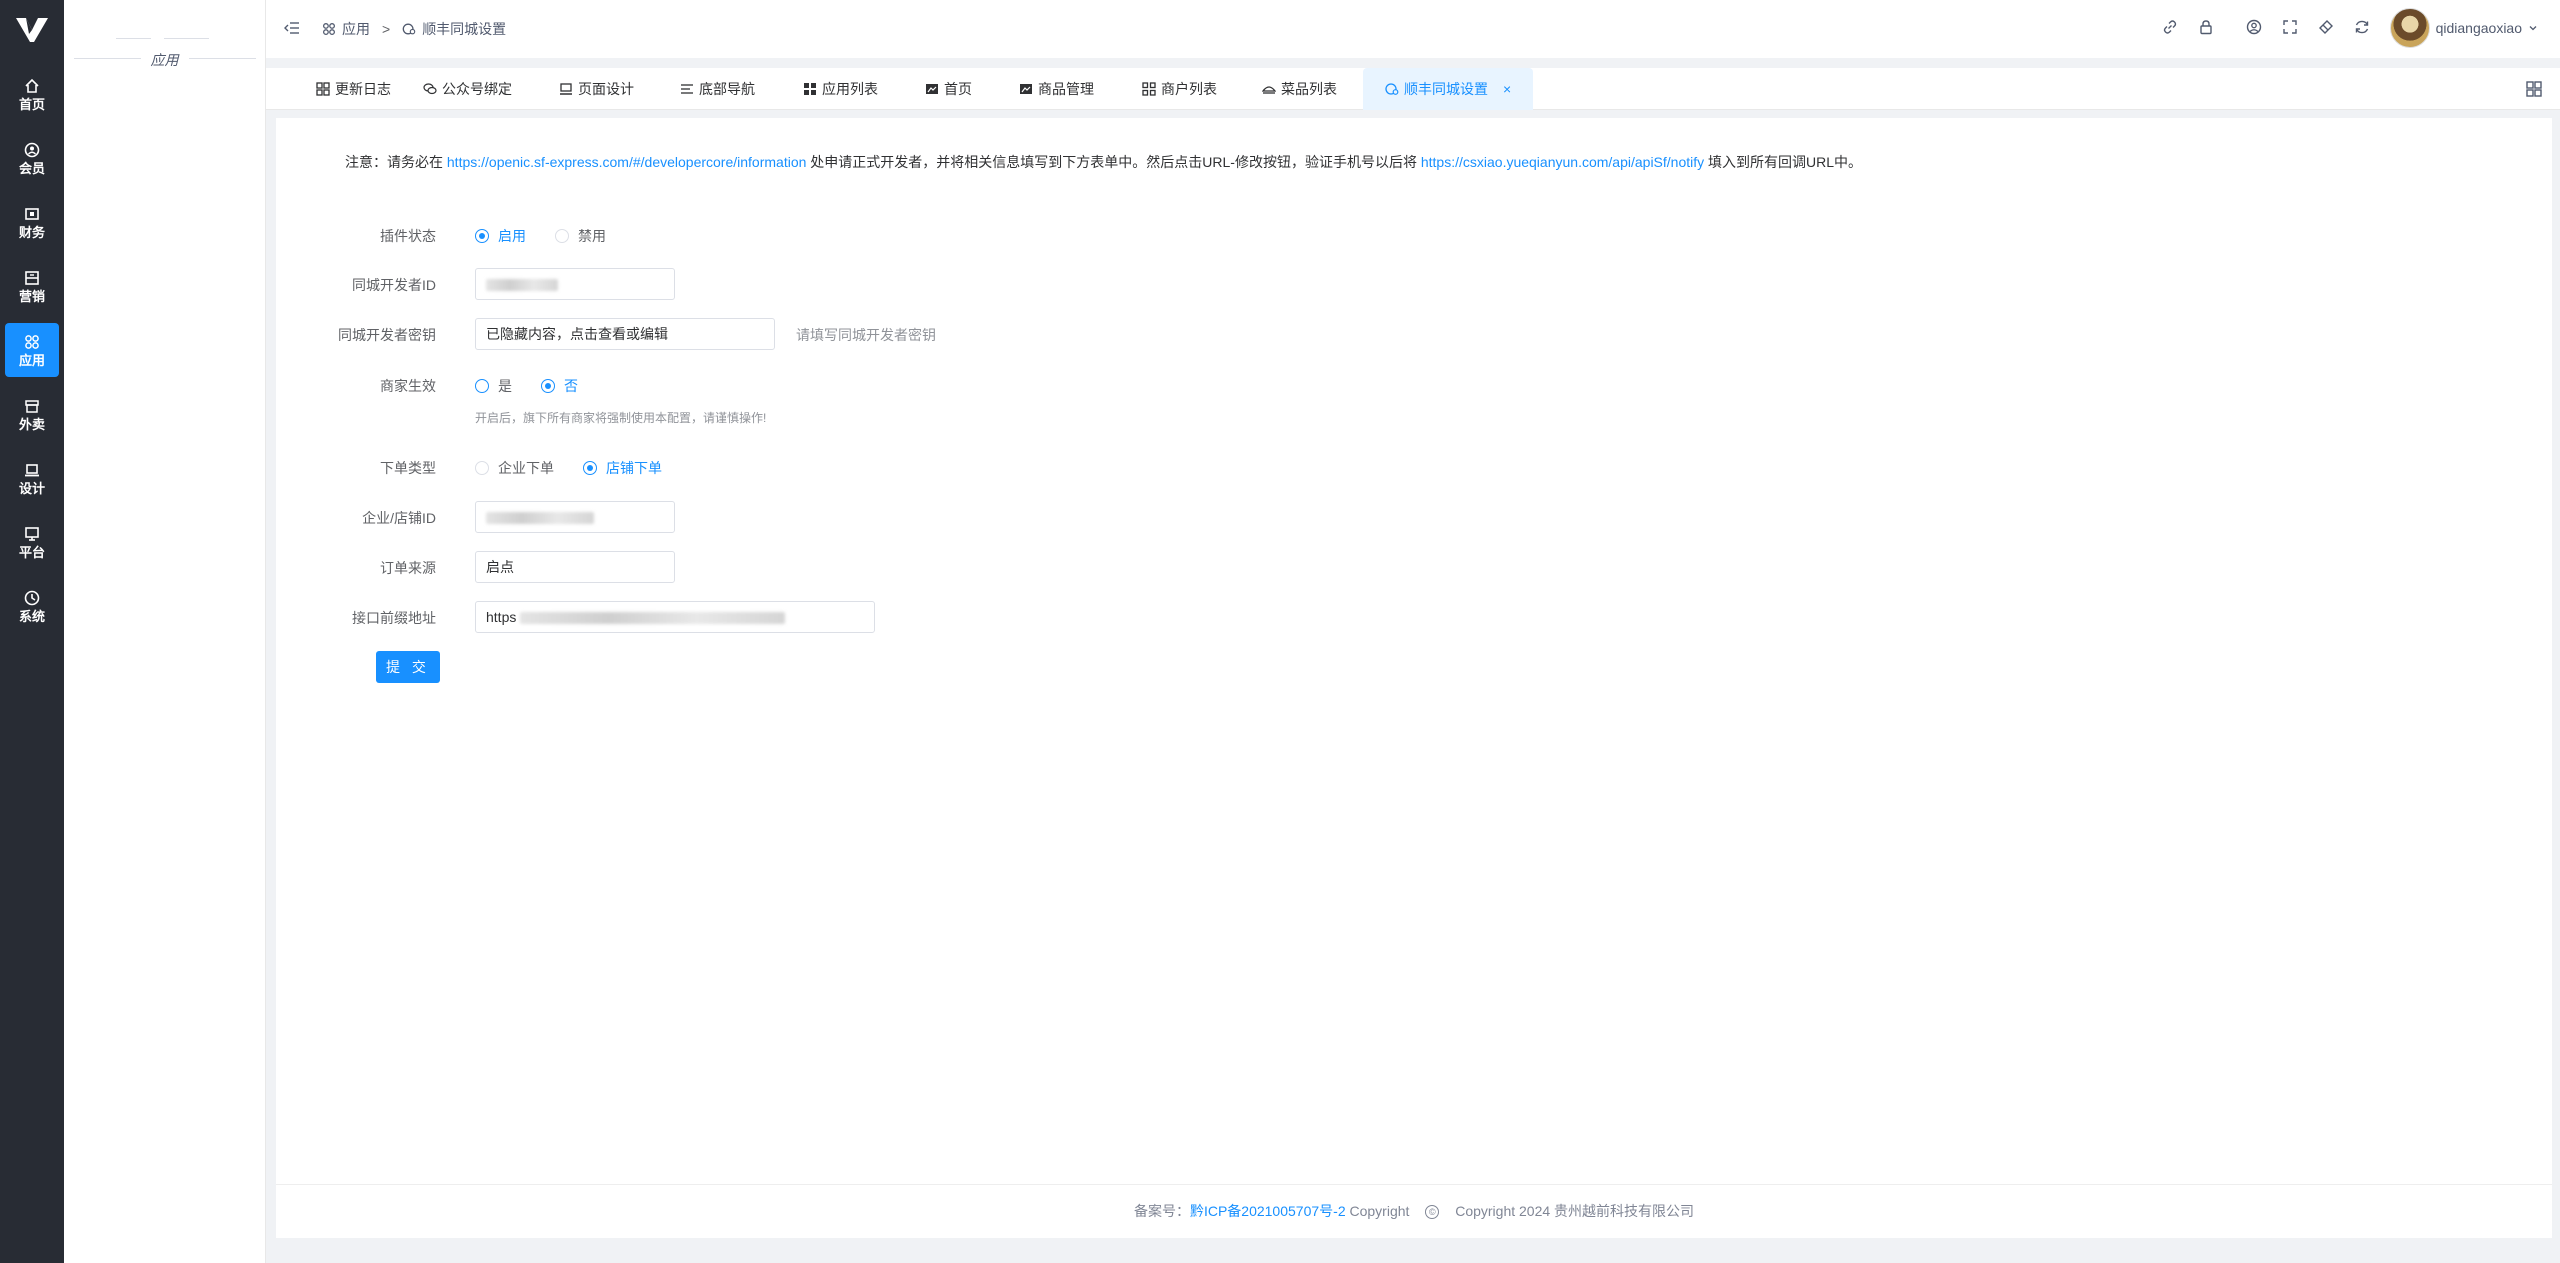 This screenshot has height=1263, width=2560. Describe the element at coordinates (31, 104) in the screenshot. I see `sidebar-item-label: 首页` at that location.